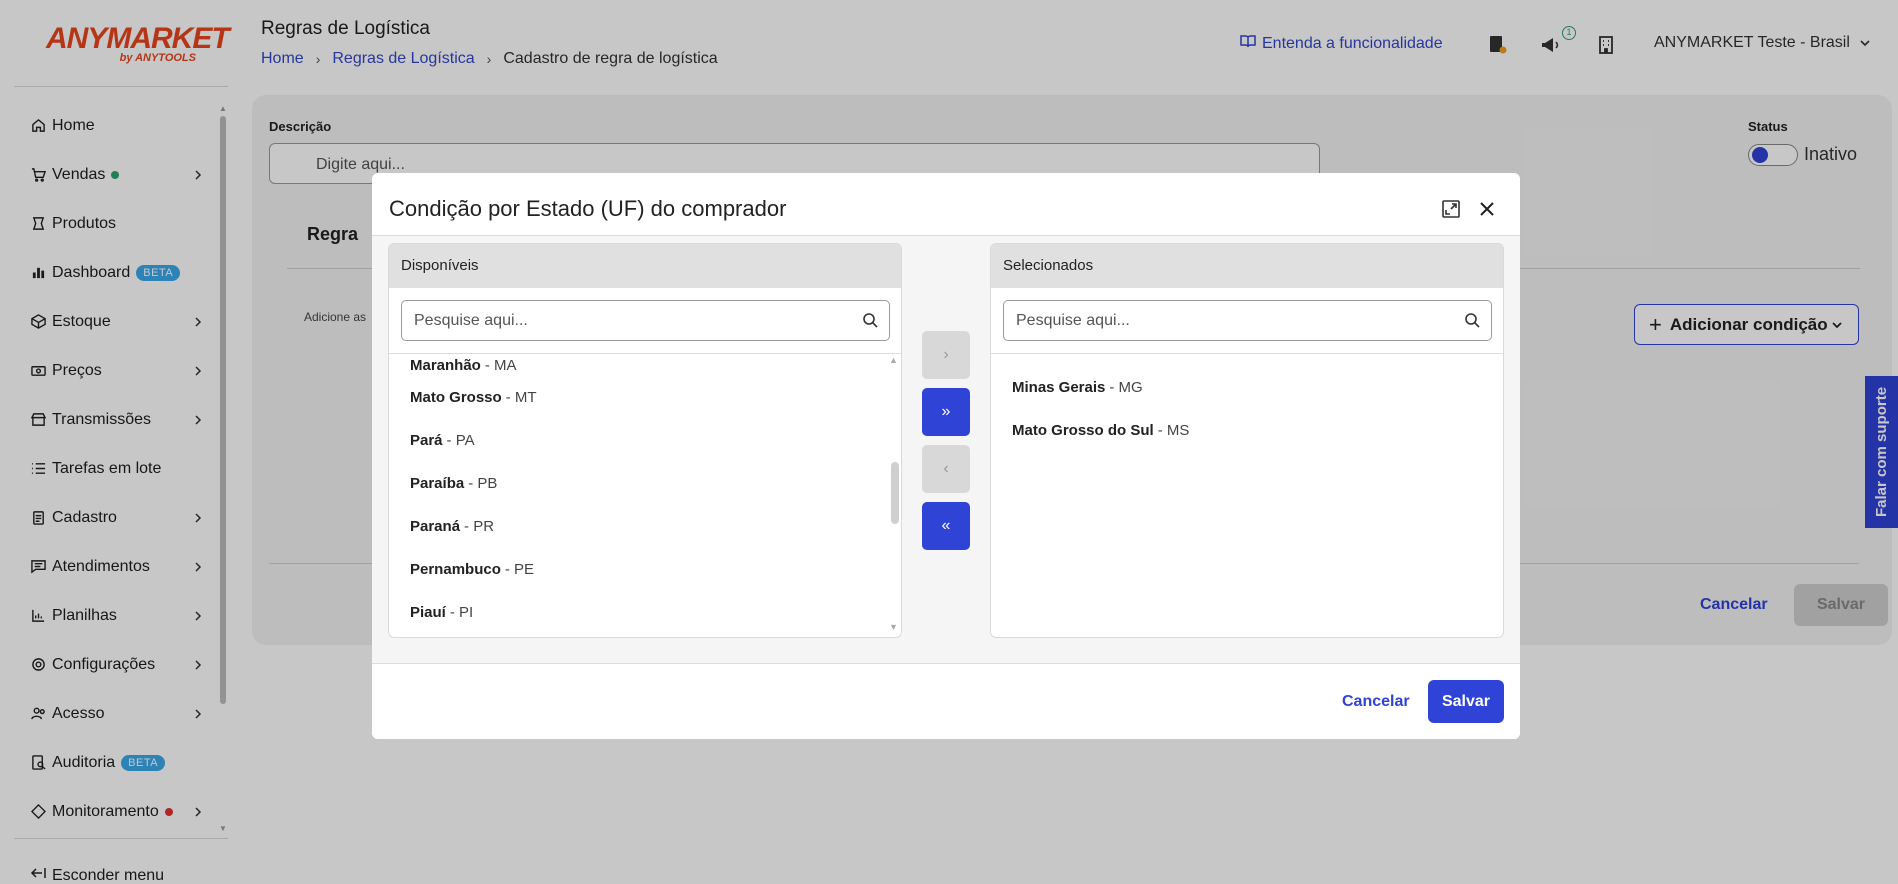 Image resolution: width=1898 pixels, height=884 pixels. Describe the element at coordinates (1247, 266) in the screenshot. I see `selected-panel-header: Selecionados` at that location.